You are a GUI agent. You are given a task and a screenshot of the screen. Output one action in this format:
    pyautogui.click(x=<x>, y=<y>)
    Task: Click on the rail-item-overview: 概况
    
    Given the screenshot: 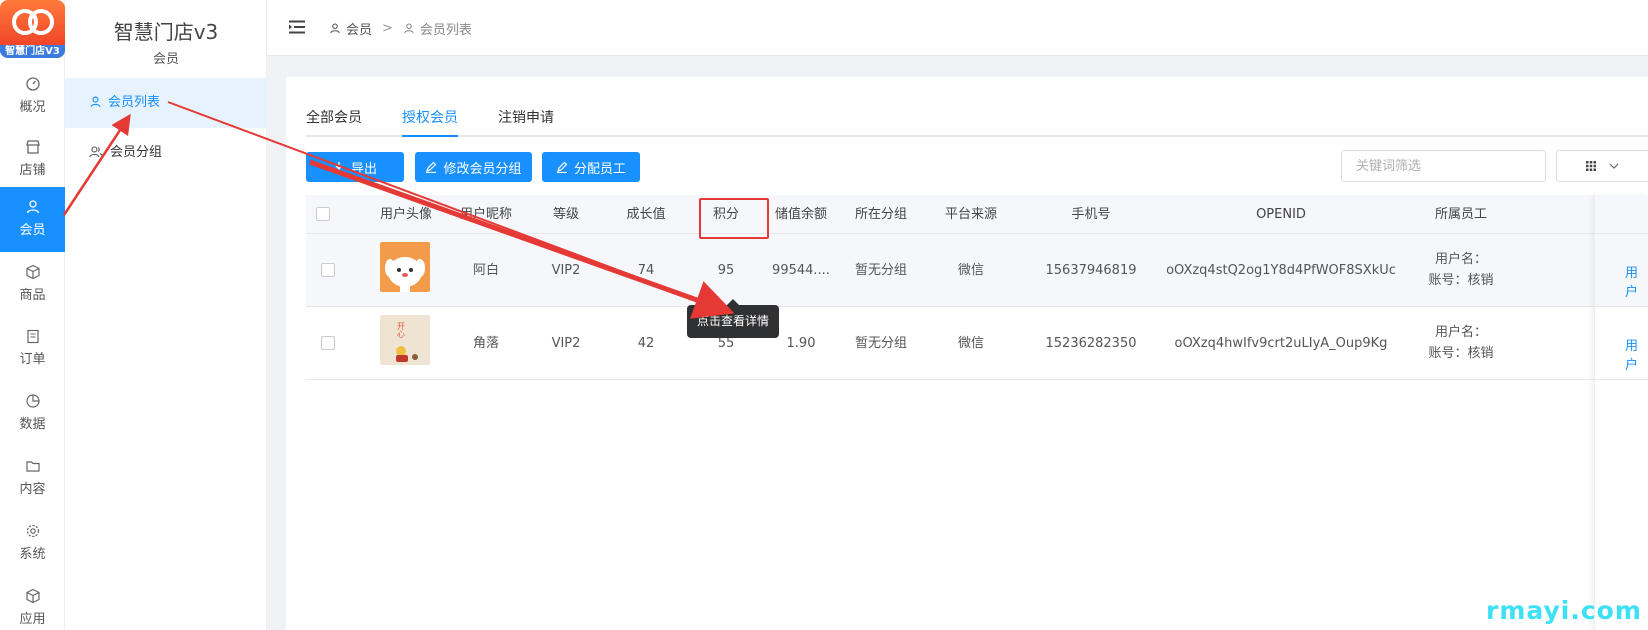 What is the action you would take?
    pyautogui.click(x=32, y=96)
    